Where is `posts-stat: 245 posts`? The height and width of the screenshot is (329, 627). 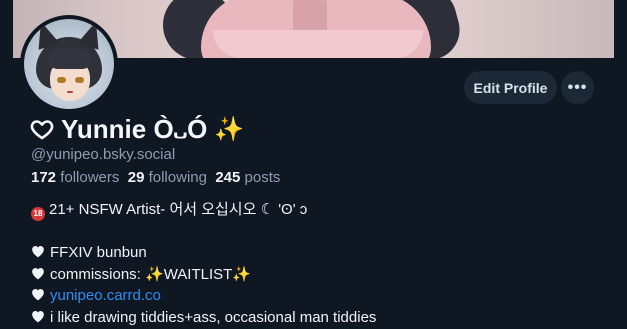
posts-stat: 245 posts is located at coordinates (247, 177).